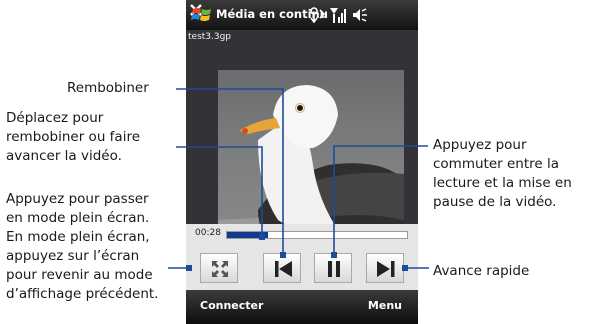 Image resolution: width=593 pixels, height=324 pixels. I want to click on signal-icon, so click(338, 15).